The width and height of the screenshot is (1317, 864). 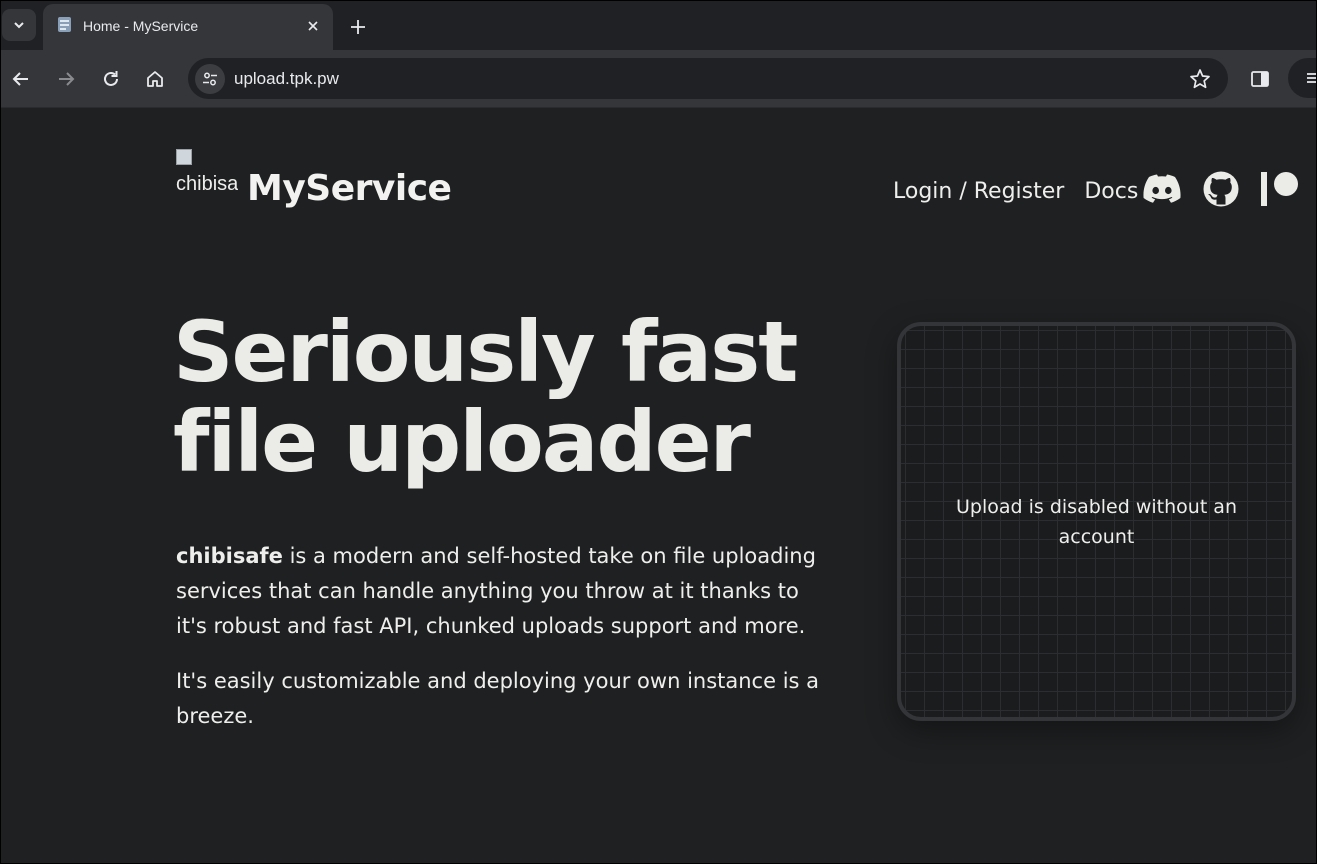 I want to click on bookmark-button, so click(x=1200, y=79).